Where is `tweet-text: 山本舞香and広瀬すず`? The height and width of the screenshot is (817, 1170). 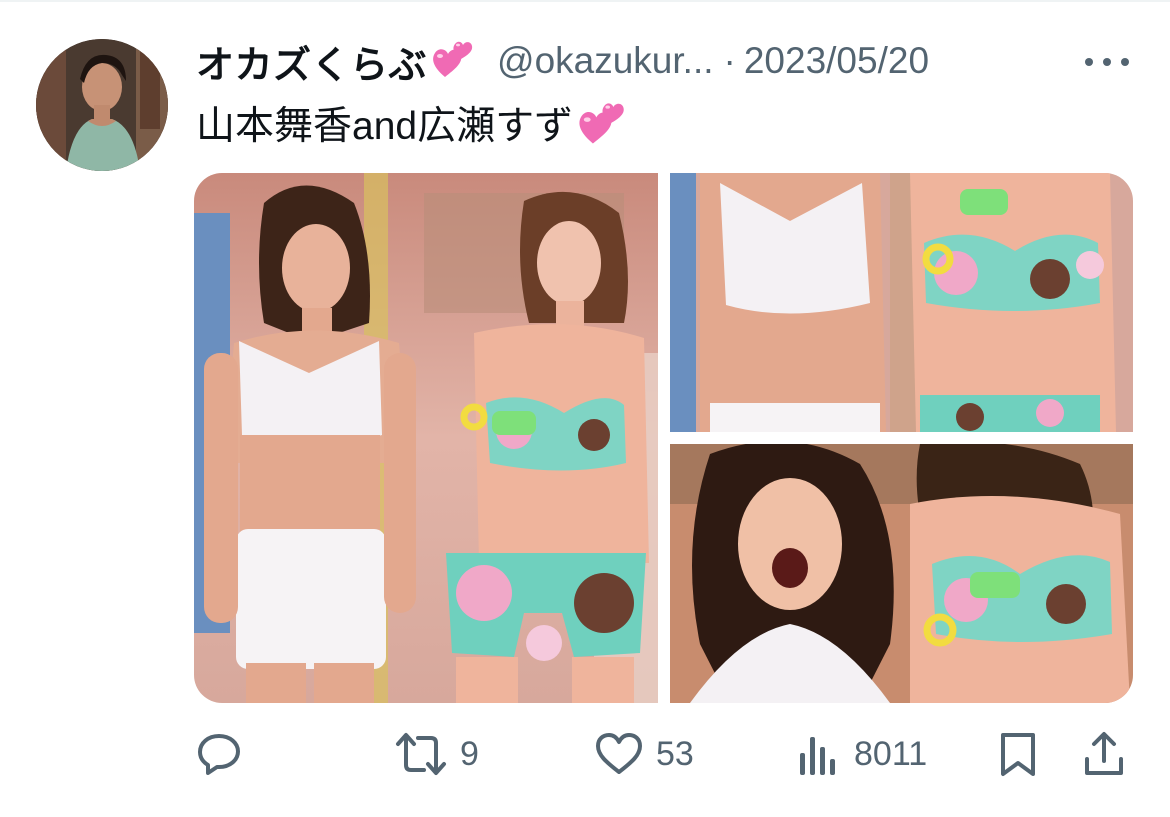
tweet-text: 山本舞香and広瀬すず is located at coordinates (385, 126).